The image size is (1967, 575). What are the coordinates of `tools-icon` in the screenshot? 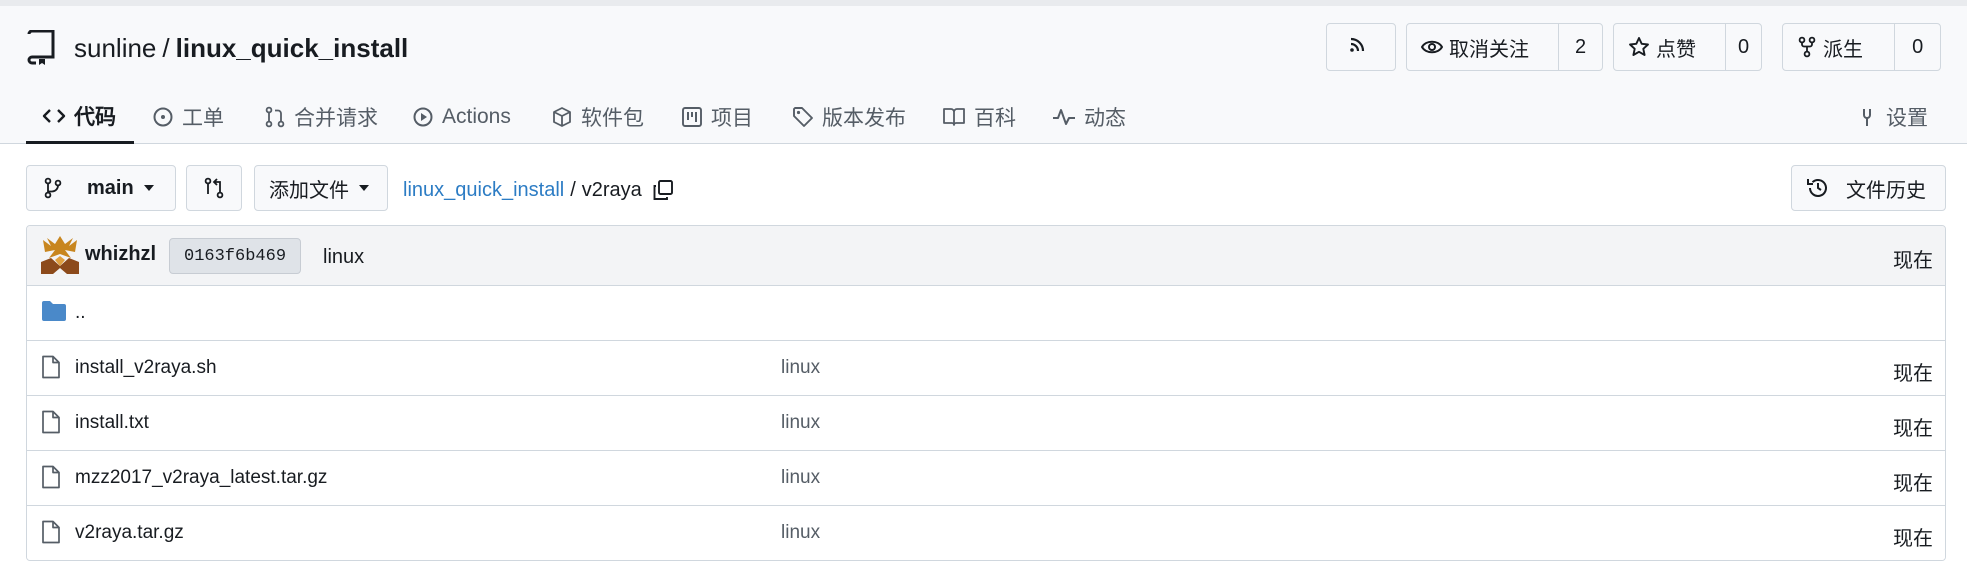 It's located at (1867, 117).